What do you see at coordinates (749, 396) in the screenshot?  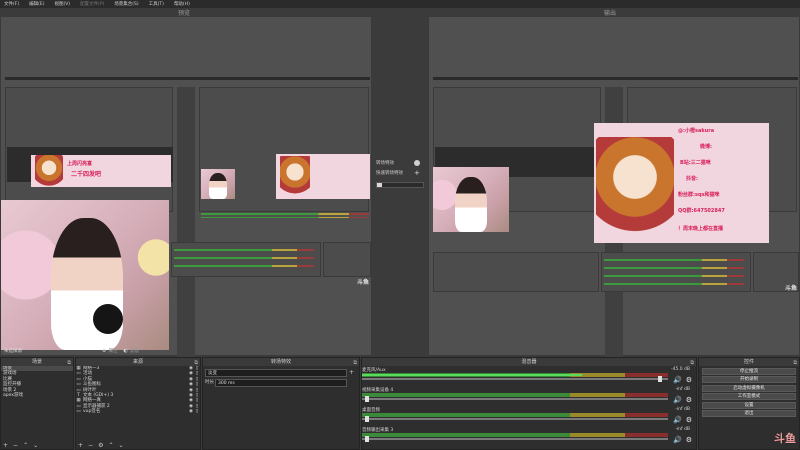 I see `studio-mode-button: 工作室模式` at bounding box center [749, 396].